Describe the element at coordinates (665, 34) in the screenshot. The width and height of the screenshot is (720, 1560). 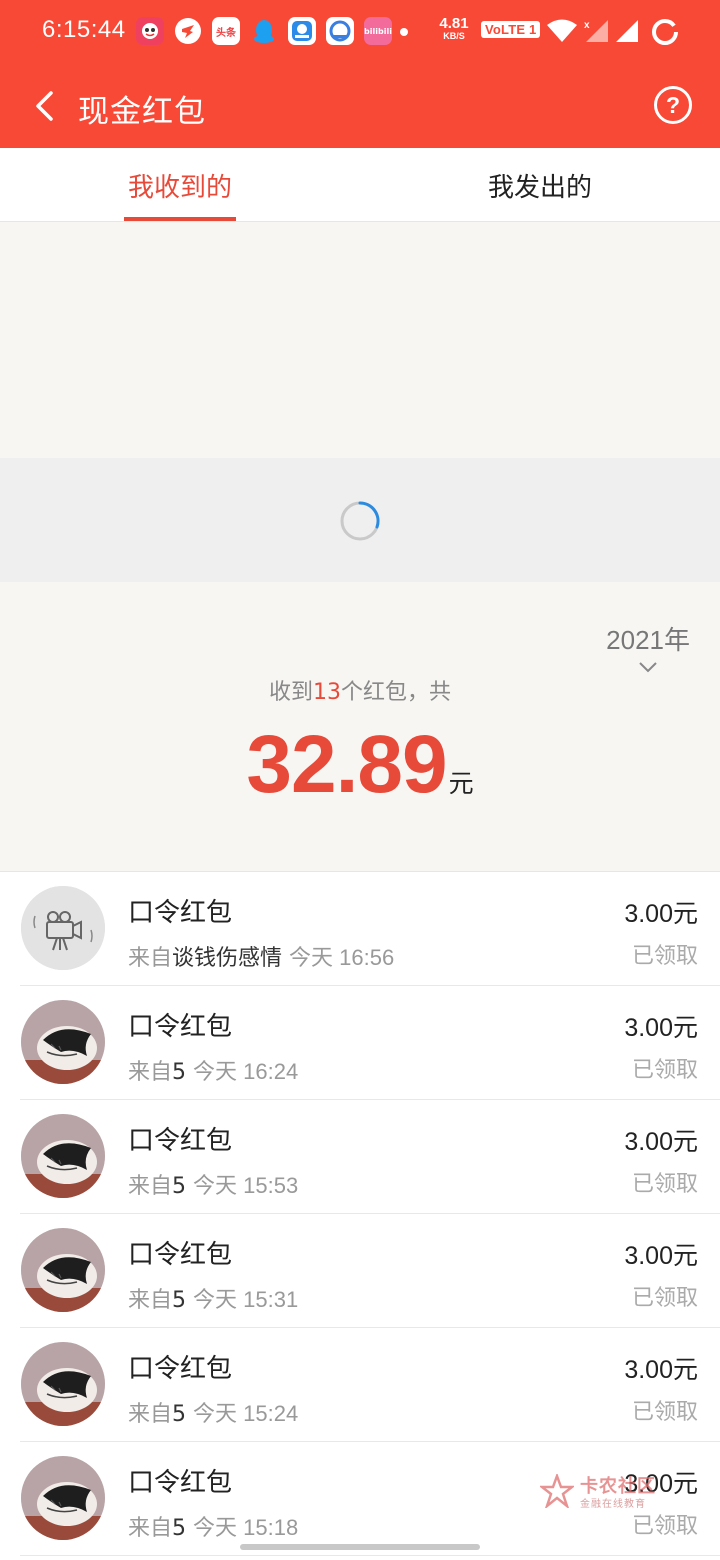
I see `battery-icon` at that location.